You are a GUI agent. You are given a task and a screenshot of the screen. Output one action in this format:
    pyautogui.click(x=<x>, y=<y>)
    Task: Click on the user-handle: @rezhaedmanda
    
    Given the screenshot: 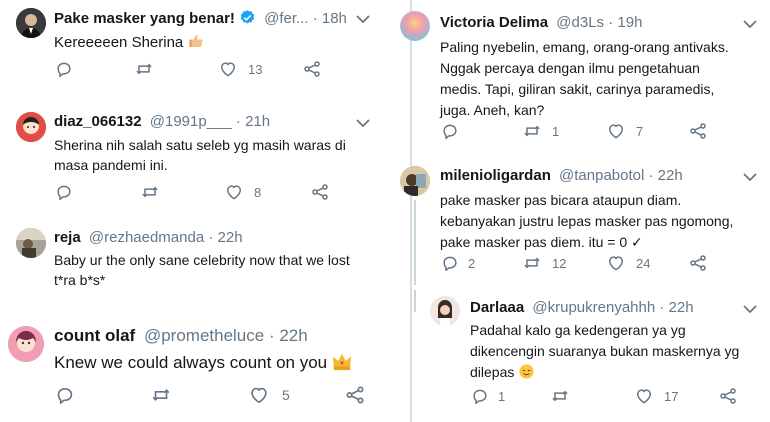 What is the action you would take?
    pyautogui.click(x=146, y=237)
    